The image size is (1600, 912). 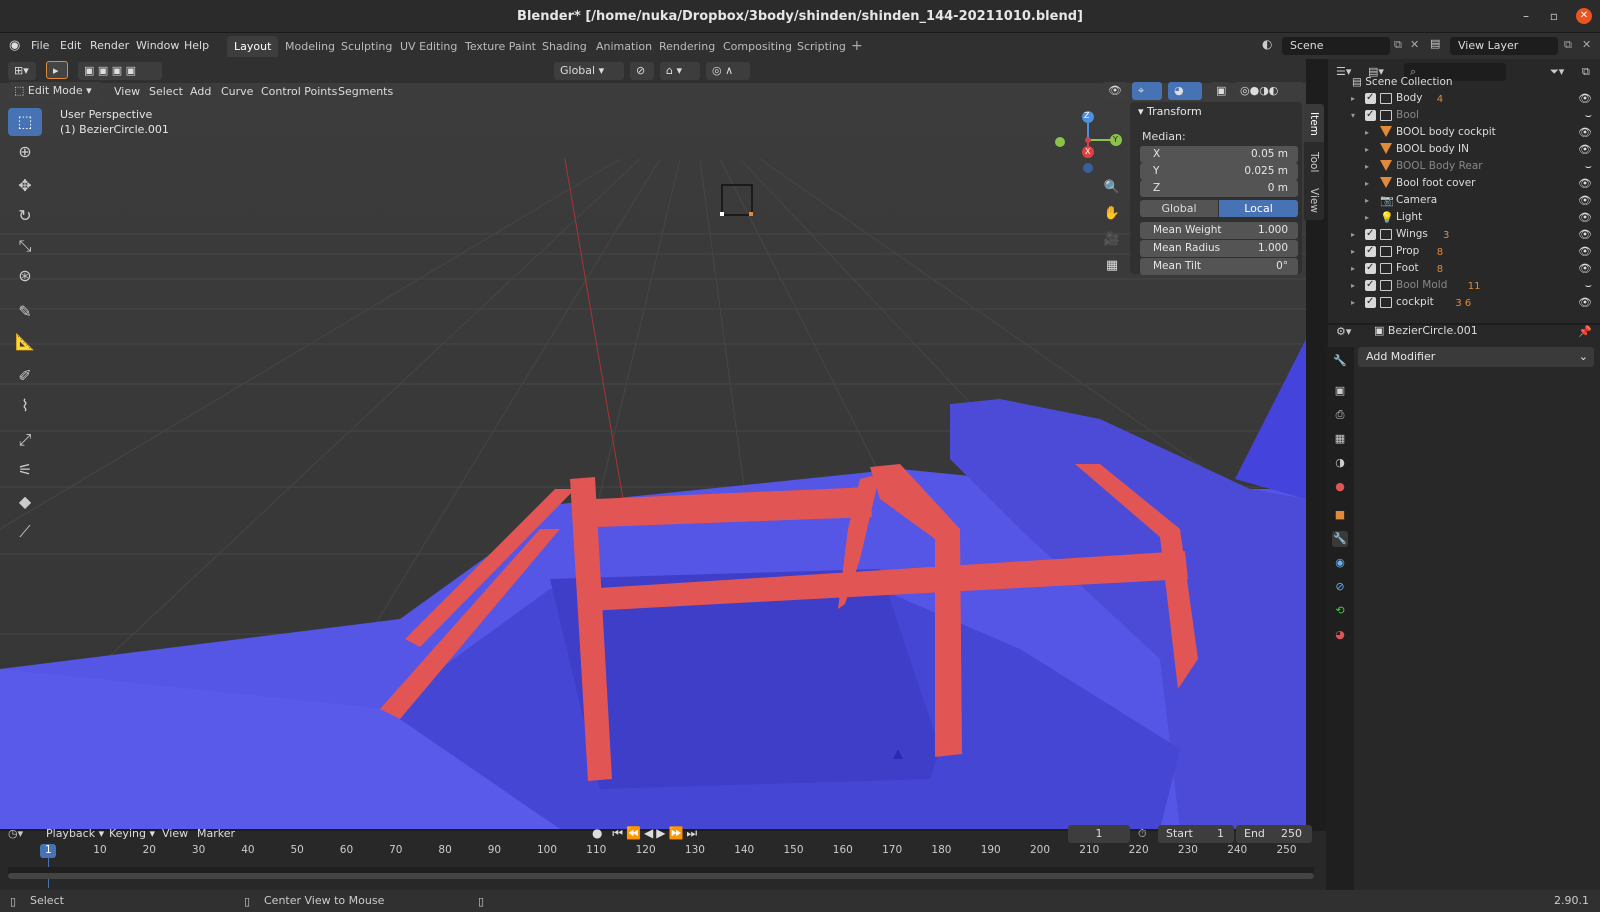 What do you see at coordinates (1314, 124) in the screenshot?
I see `tab-item: Item` at bounding box center [1314, 124].